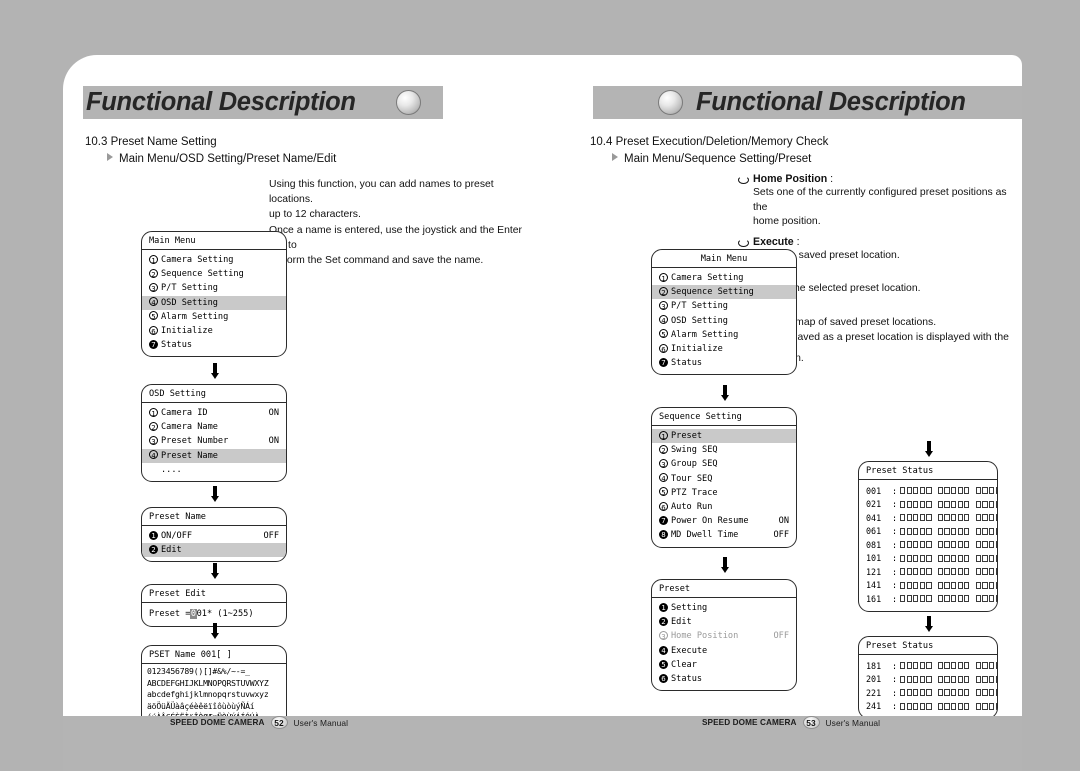 The width and height of the screenshot is (1080, 771). What do you see at coordinates (724, 479) in the screenshot?
I see `osd-menu-item: 4 Tour SEQ` at bounding box center [724, 479].